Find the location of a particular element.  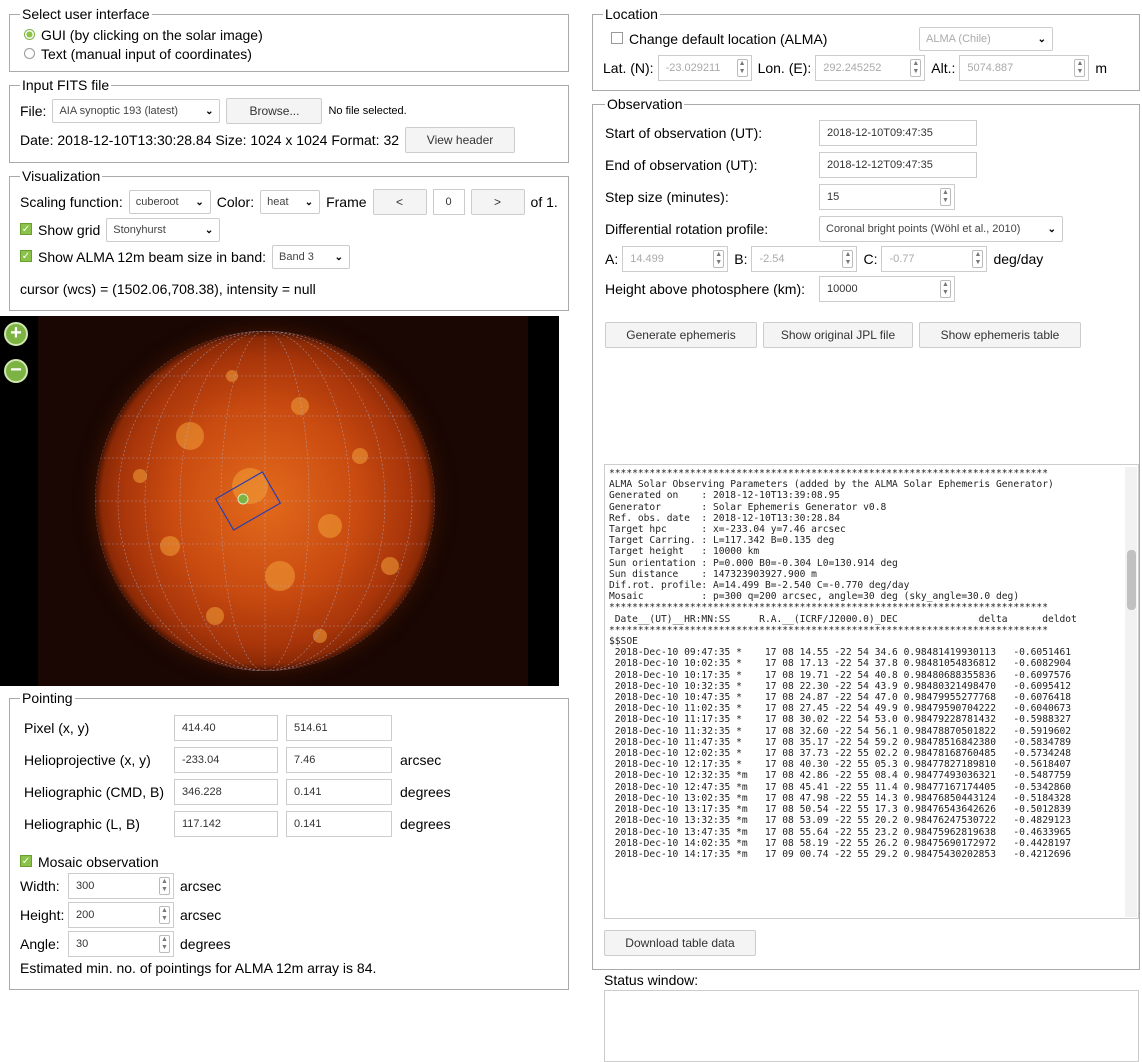

height-label: Height: is located at coordinates (42, 915).